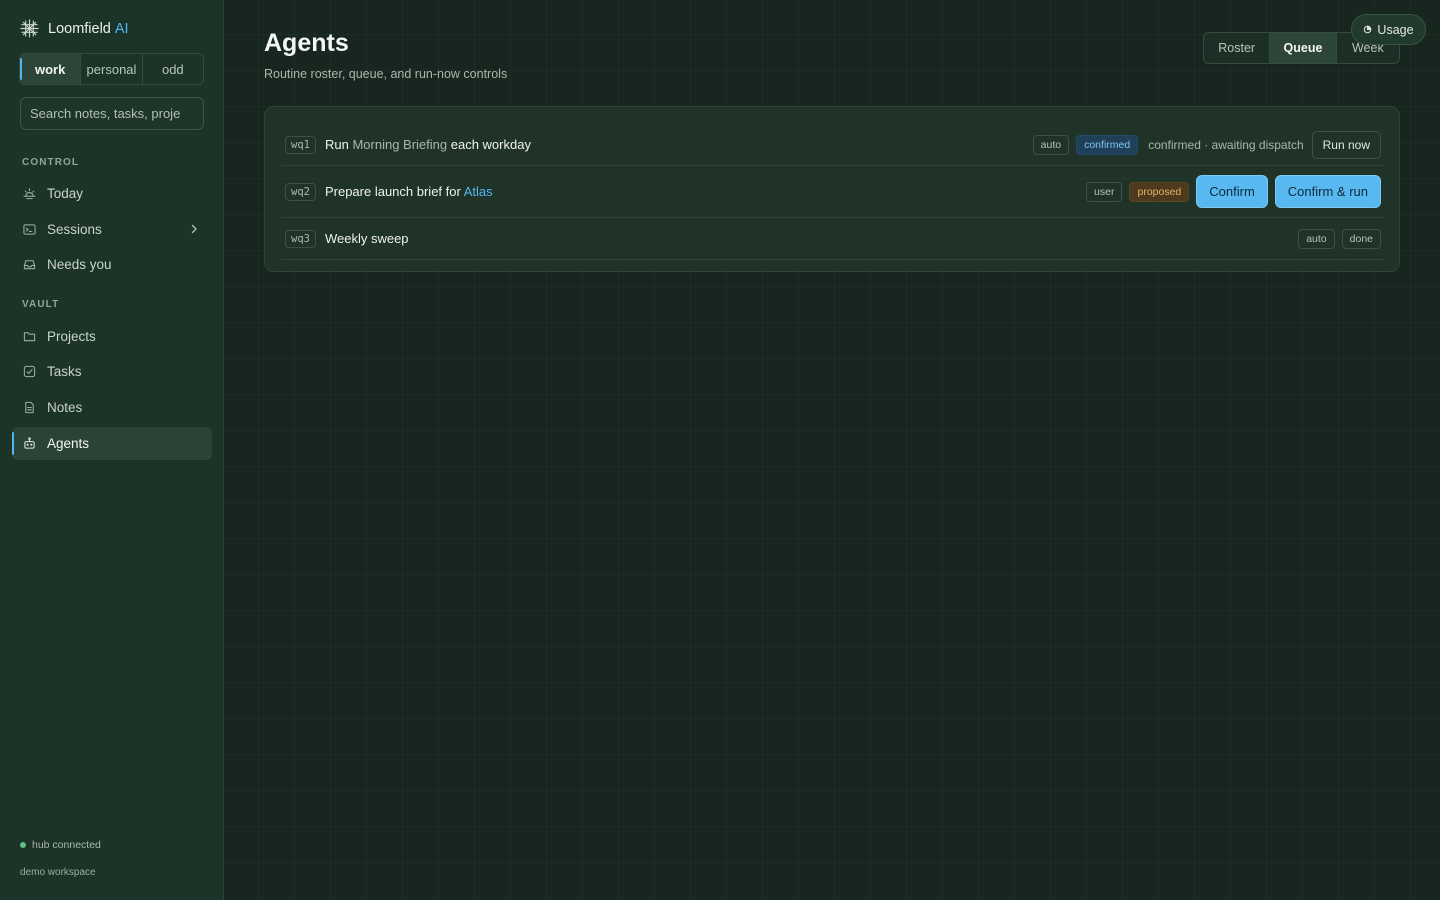 This screenshot has height=900, width=1440. Describe the element at coordinates (68, 443) in the screenshot. I see `sidebar-item-label: Agents` at that location.